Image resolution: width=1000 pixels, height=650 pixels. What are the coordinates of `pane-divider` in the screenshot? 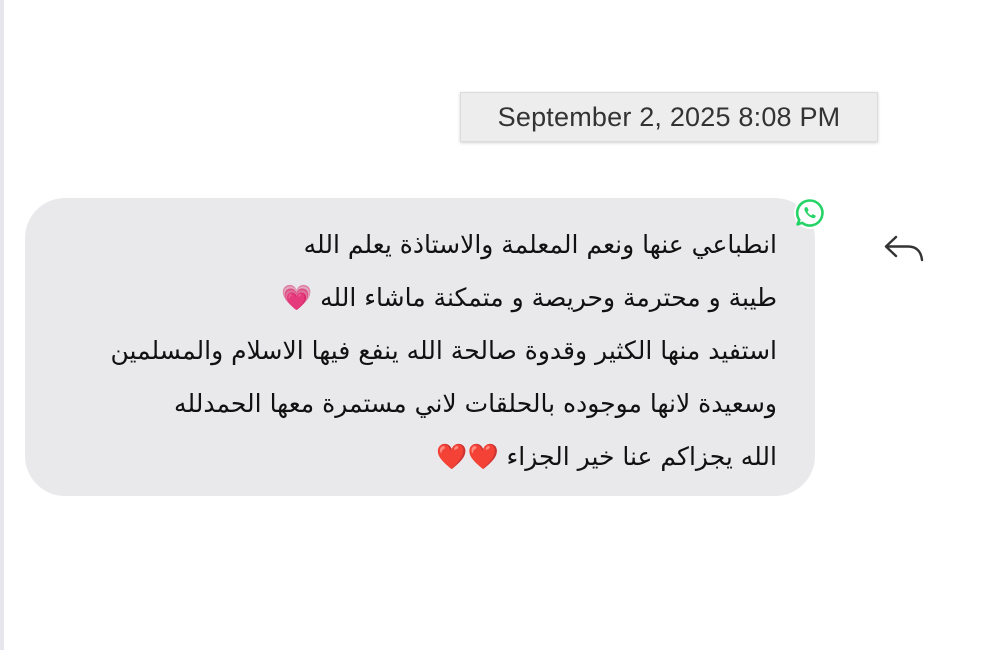 It's located at (2, 325).